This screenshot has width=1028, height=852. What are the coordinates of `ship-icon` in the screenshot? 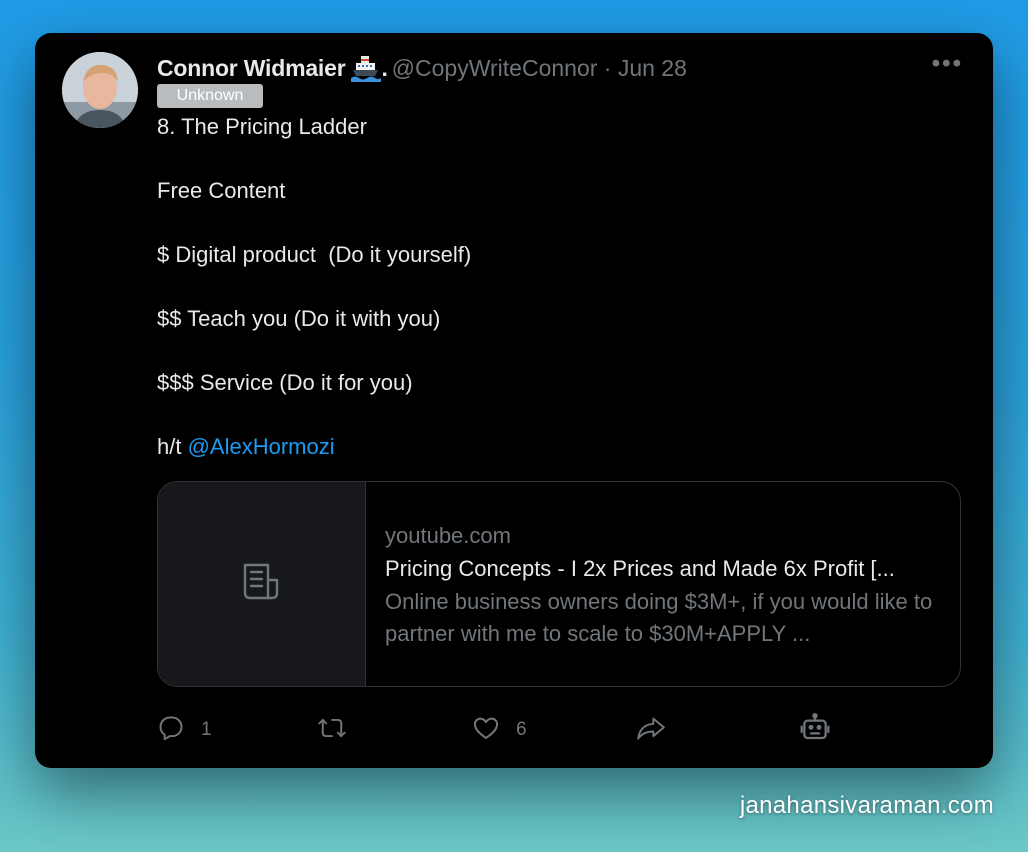 It's located at (366, 68).